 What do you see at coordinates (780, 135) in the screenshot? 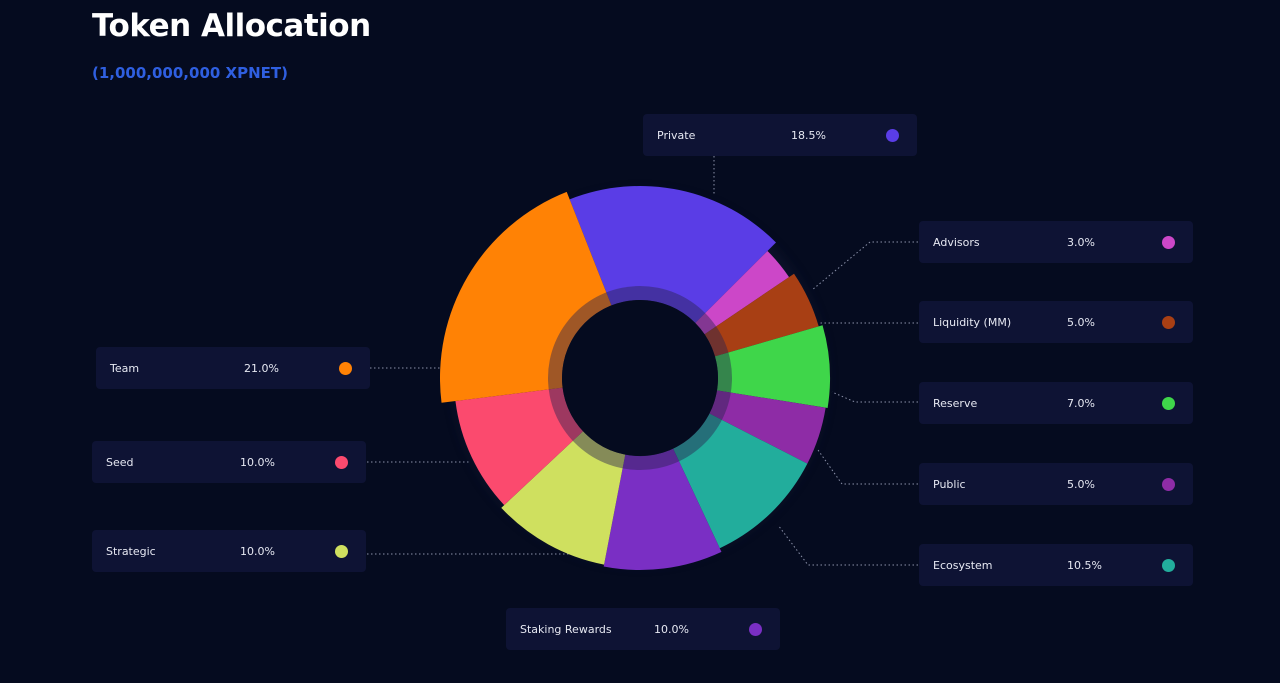
I see `legend-card-private: Private 18.5%` at bounding box center [780, 135].